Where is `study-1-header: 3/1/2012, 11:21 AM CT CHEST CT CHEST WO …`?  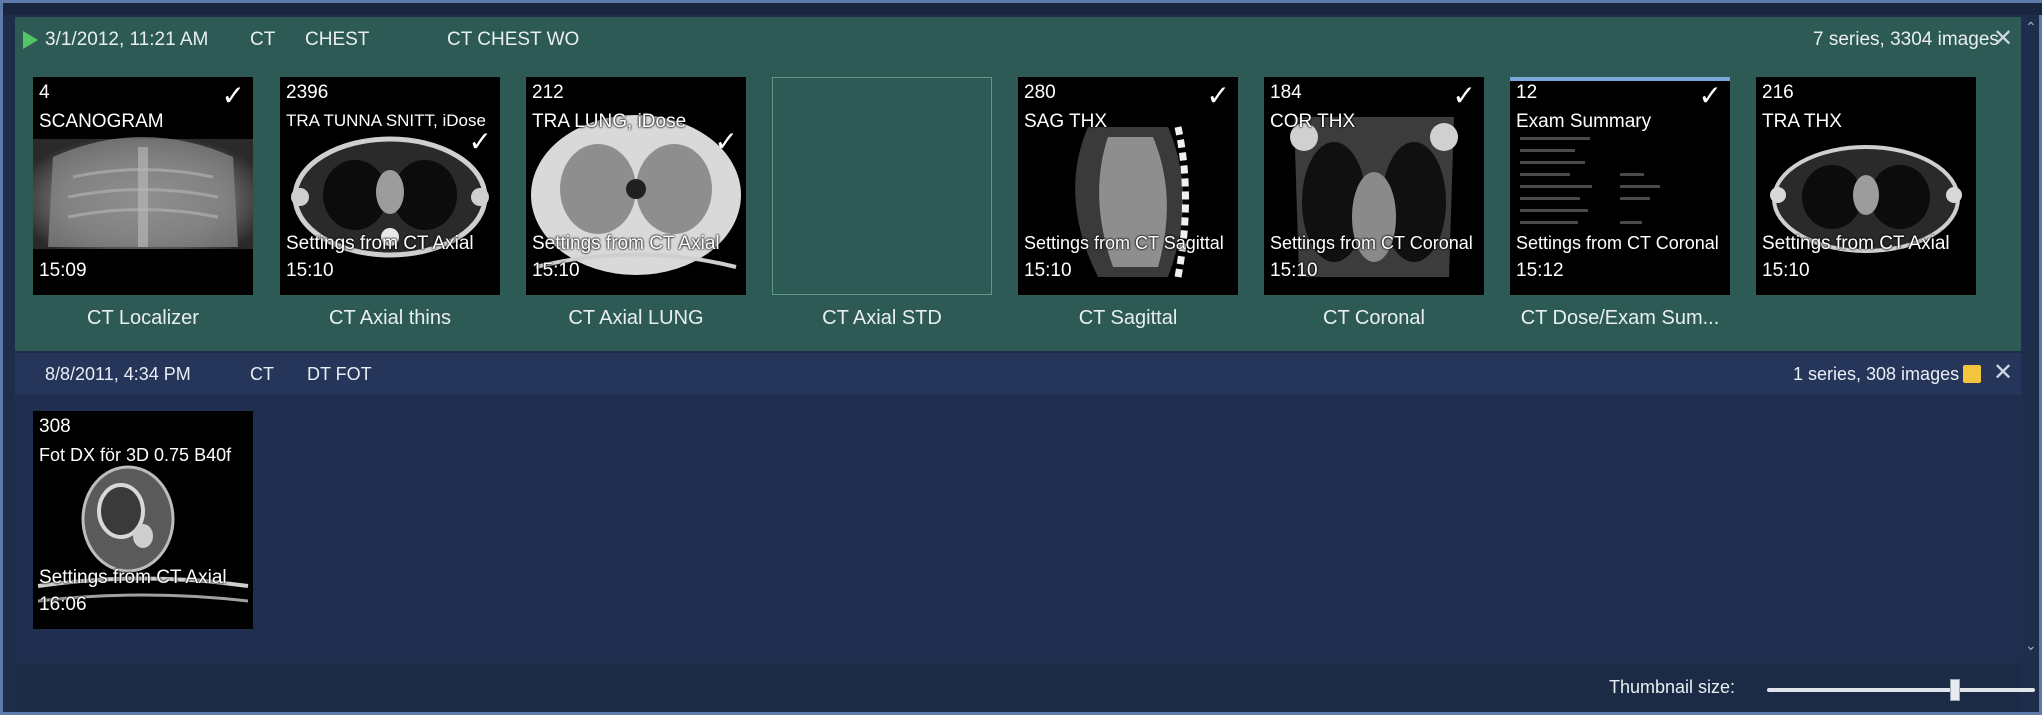 study-1-header: 3/1/2012, 11:21 AM CT CHEST CT CHEST WO … is located at coordinates (1018, 39).